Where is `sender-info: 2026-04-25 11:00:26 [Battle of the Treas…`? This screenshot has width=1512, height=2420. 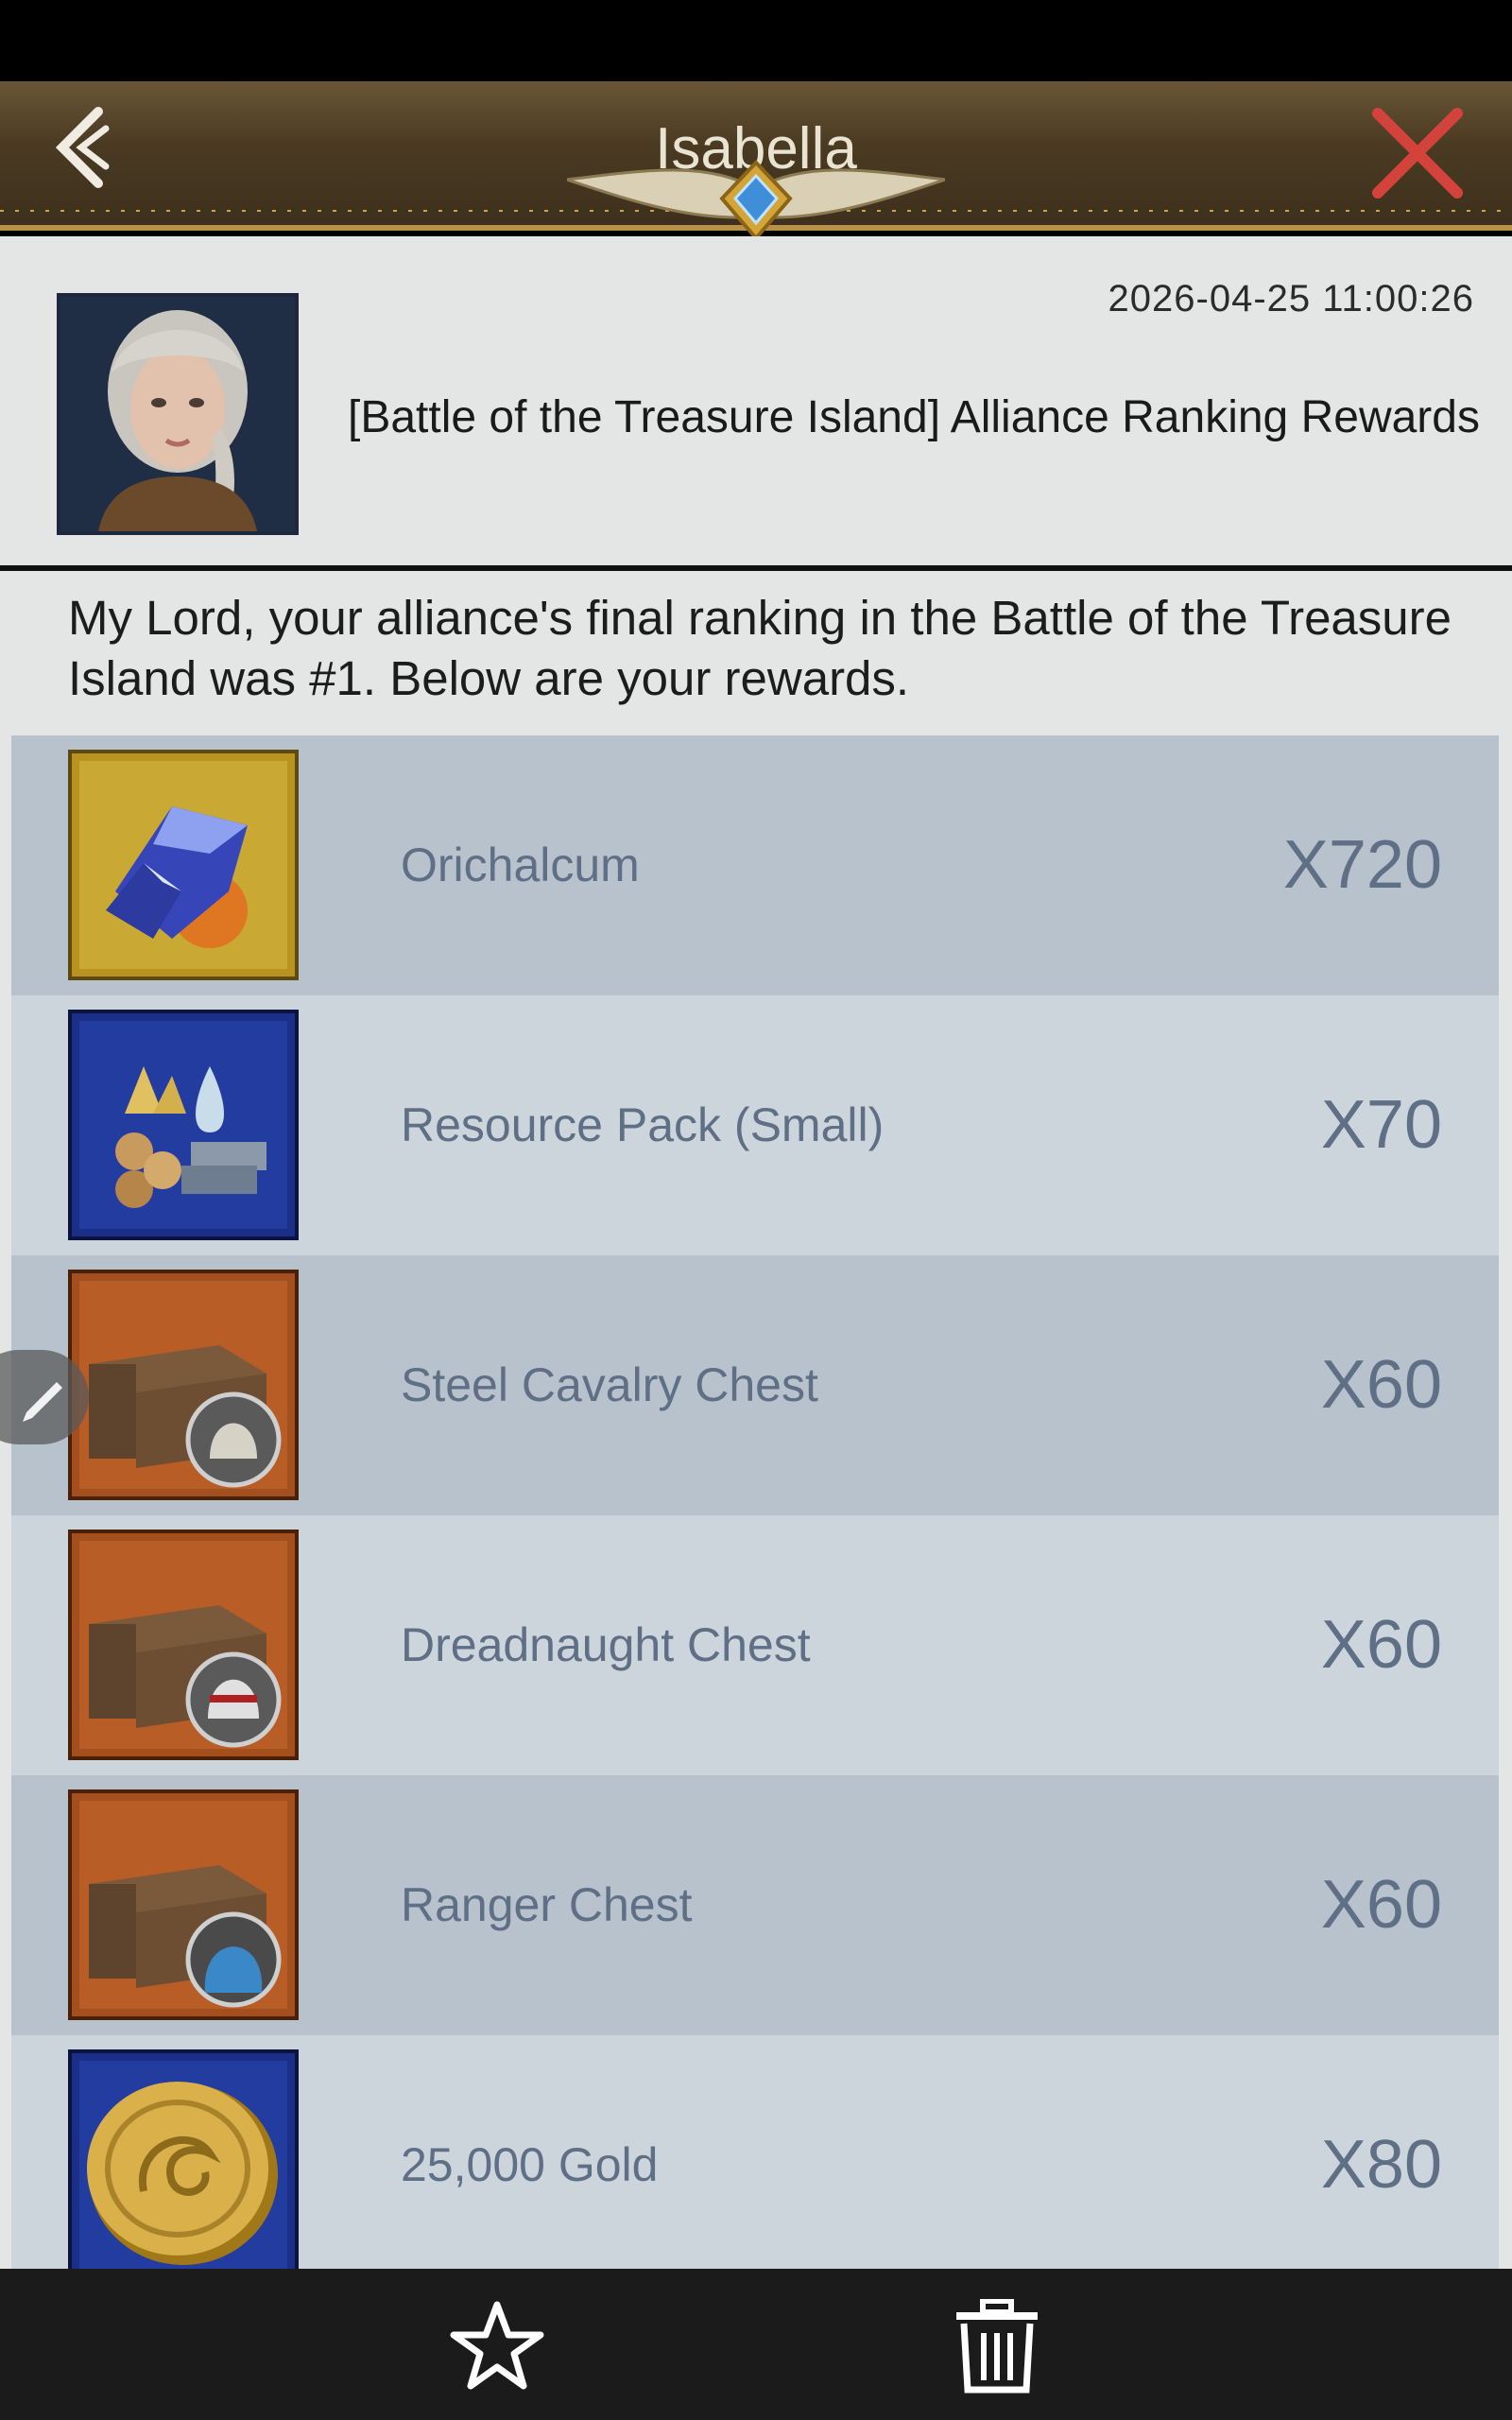 sender-info: 2026-04-25 11:00:26 [Battle of the Treas… is located at coordinates (756, 401).